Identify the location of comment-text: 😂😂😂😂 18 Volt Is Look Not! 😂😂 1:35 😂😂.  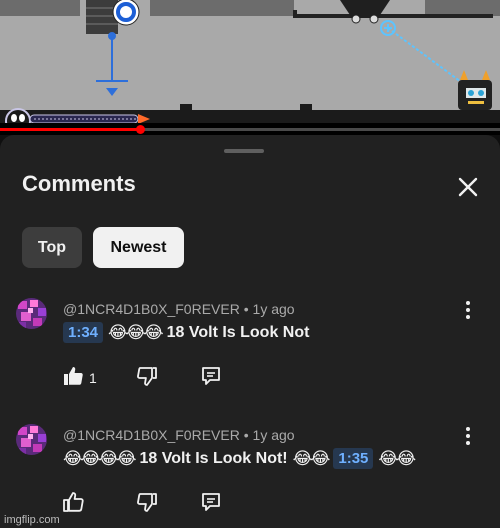
(239, 458).